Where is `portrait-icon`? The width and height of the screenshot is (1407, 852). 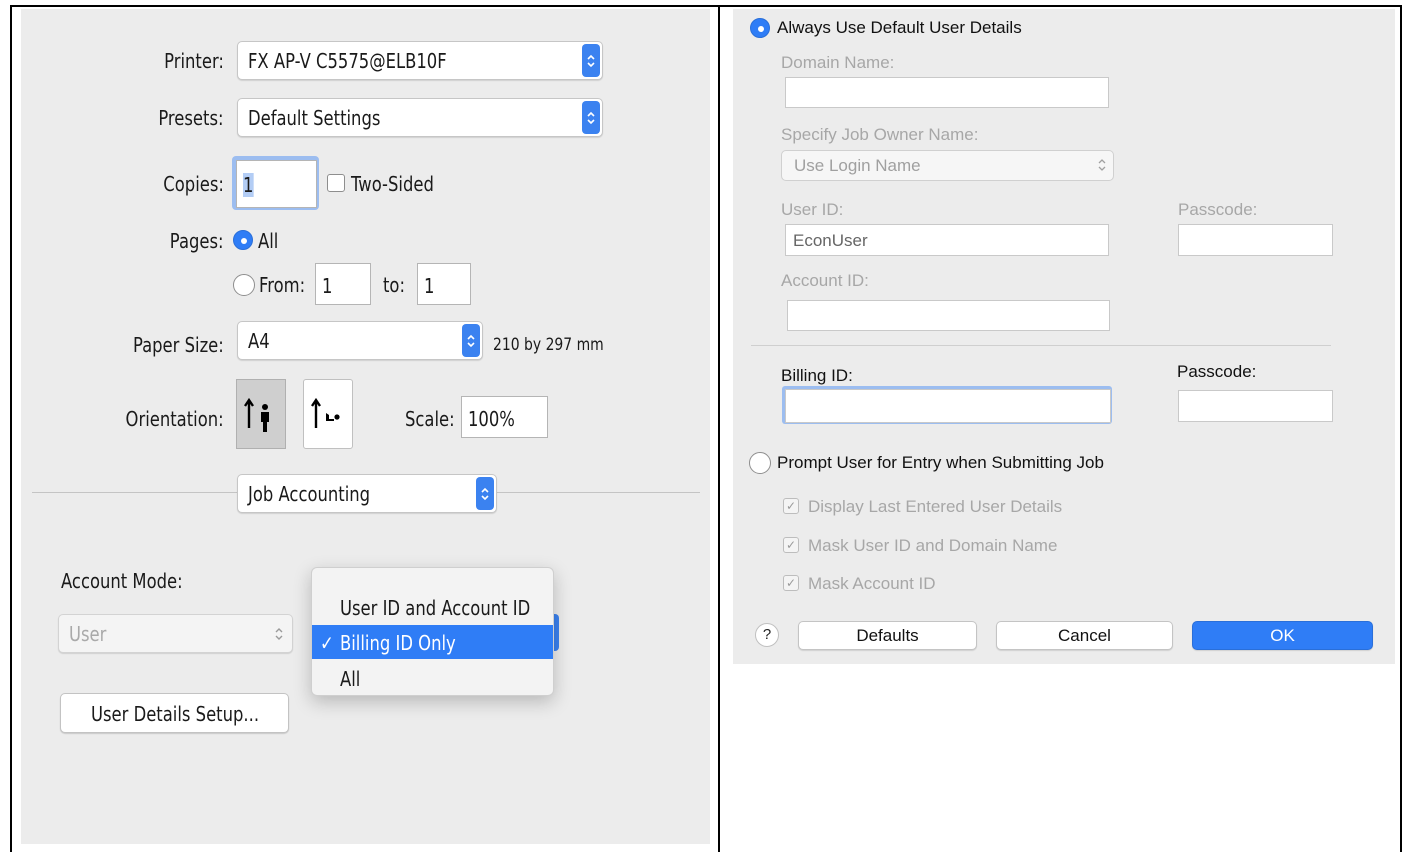
portrait-icon is located at coordinates (256, 414).